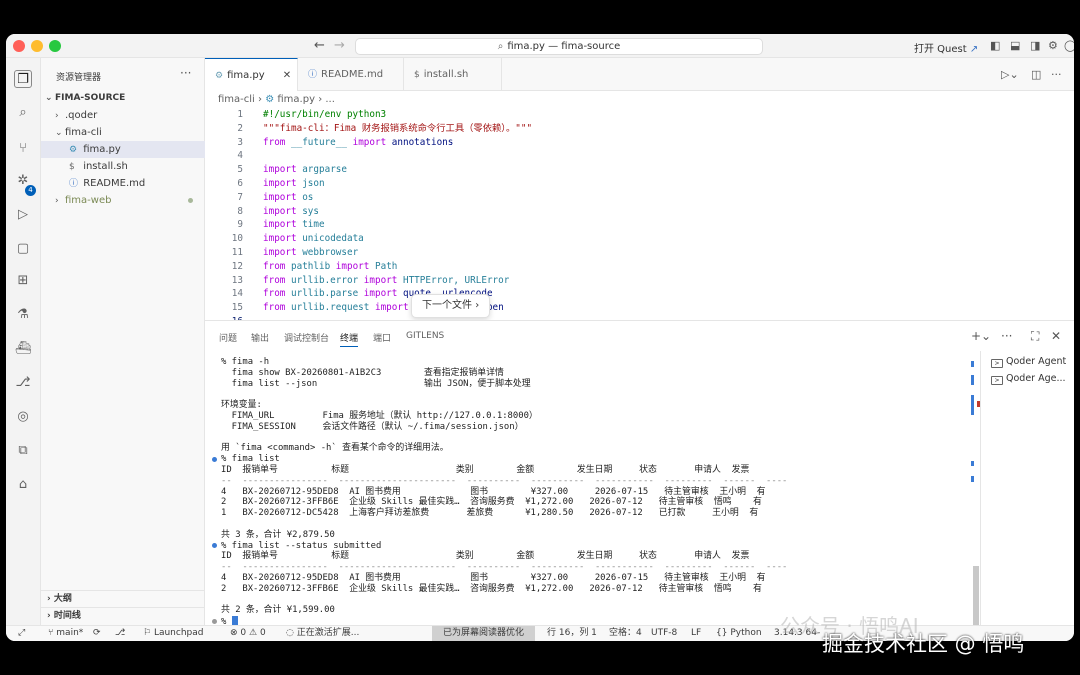 The image size is (1080, 675). Describe the element at coordinates (228, 337) in the screenshot. I see `tab-problems: 问题` at that location.